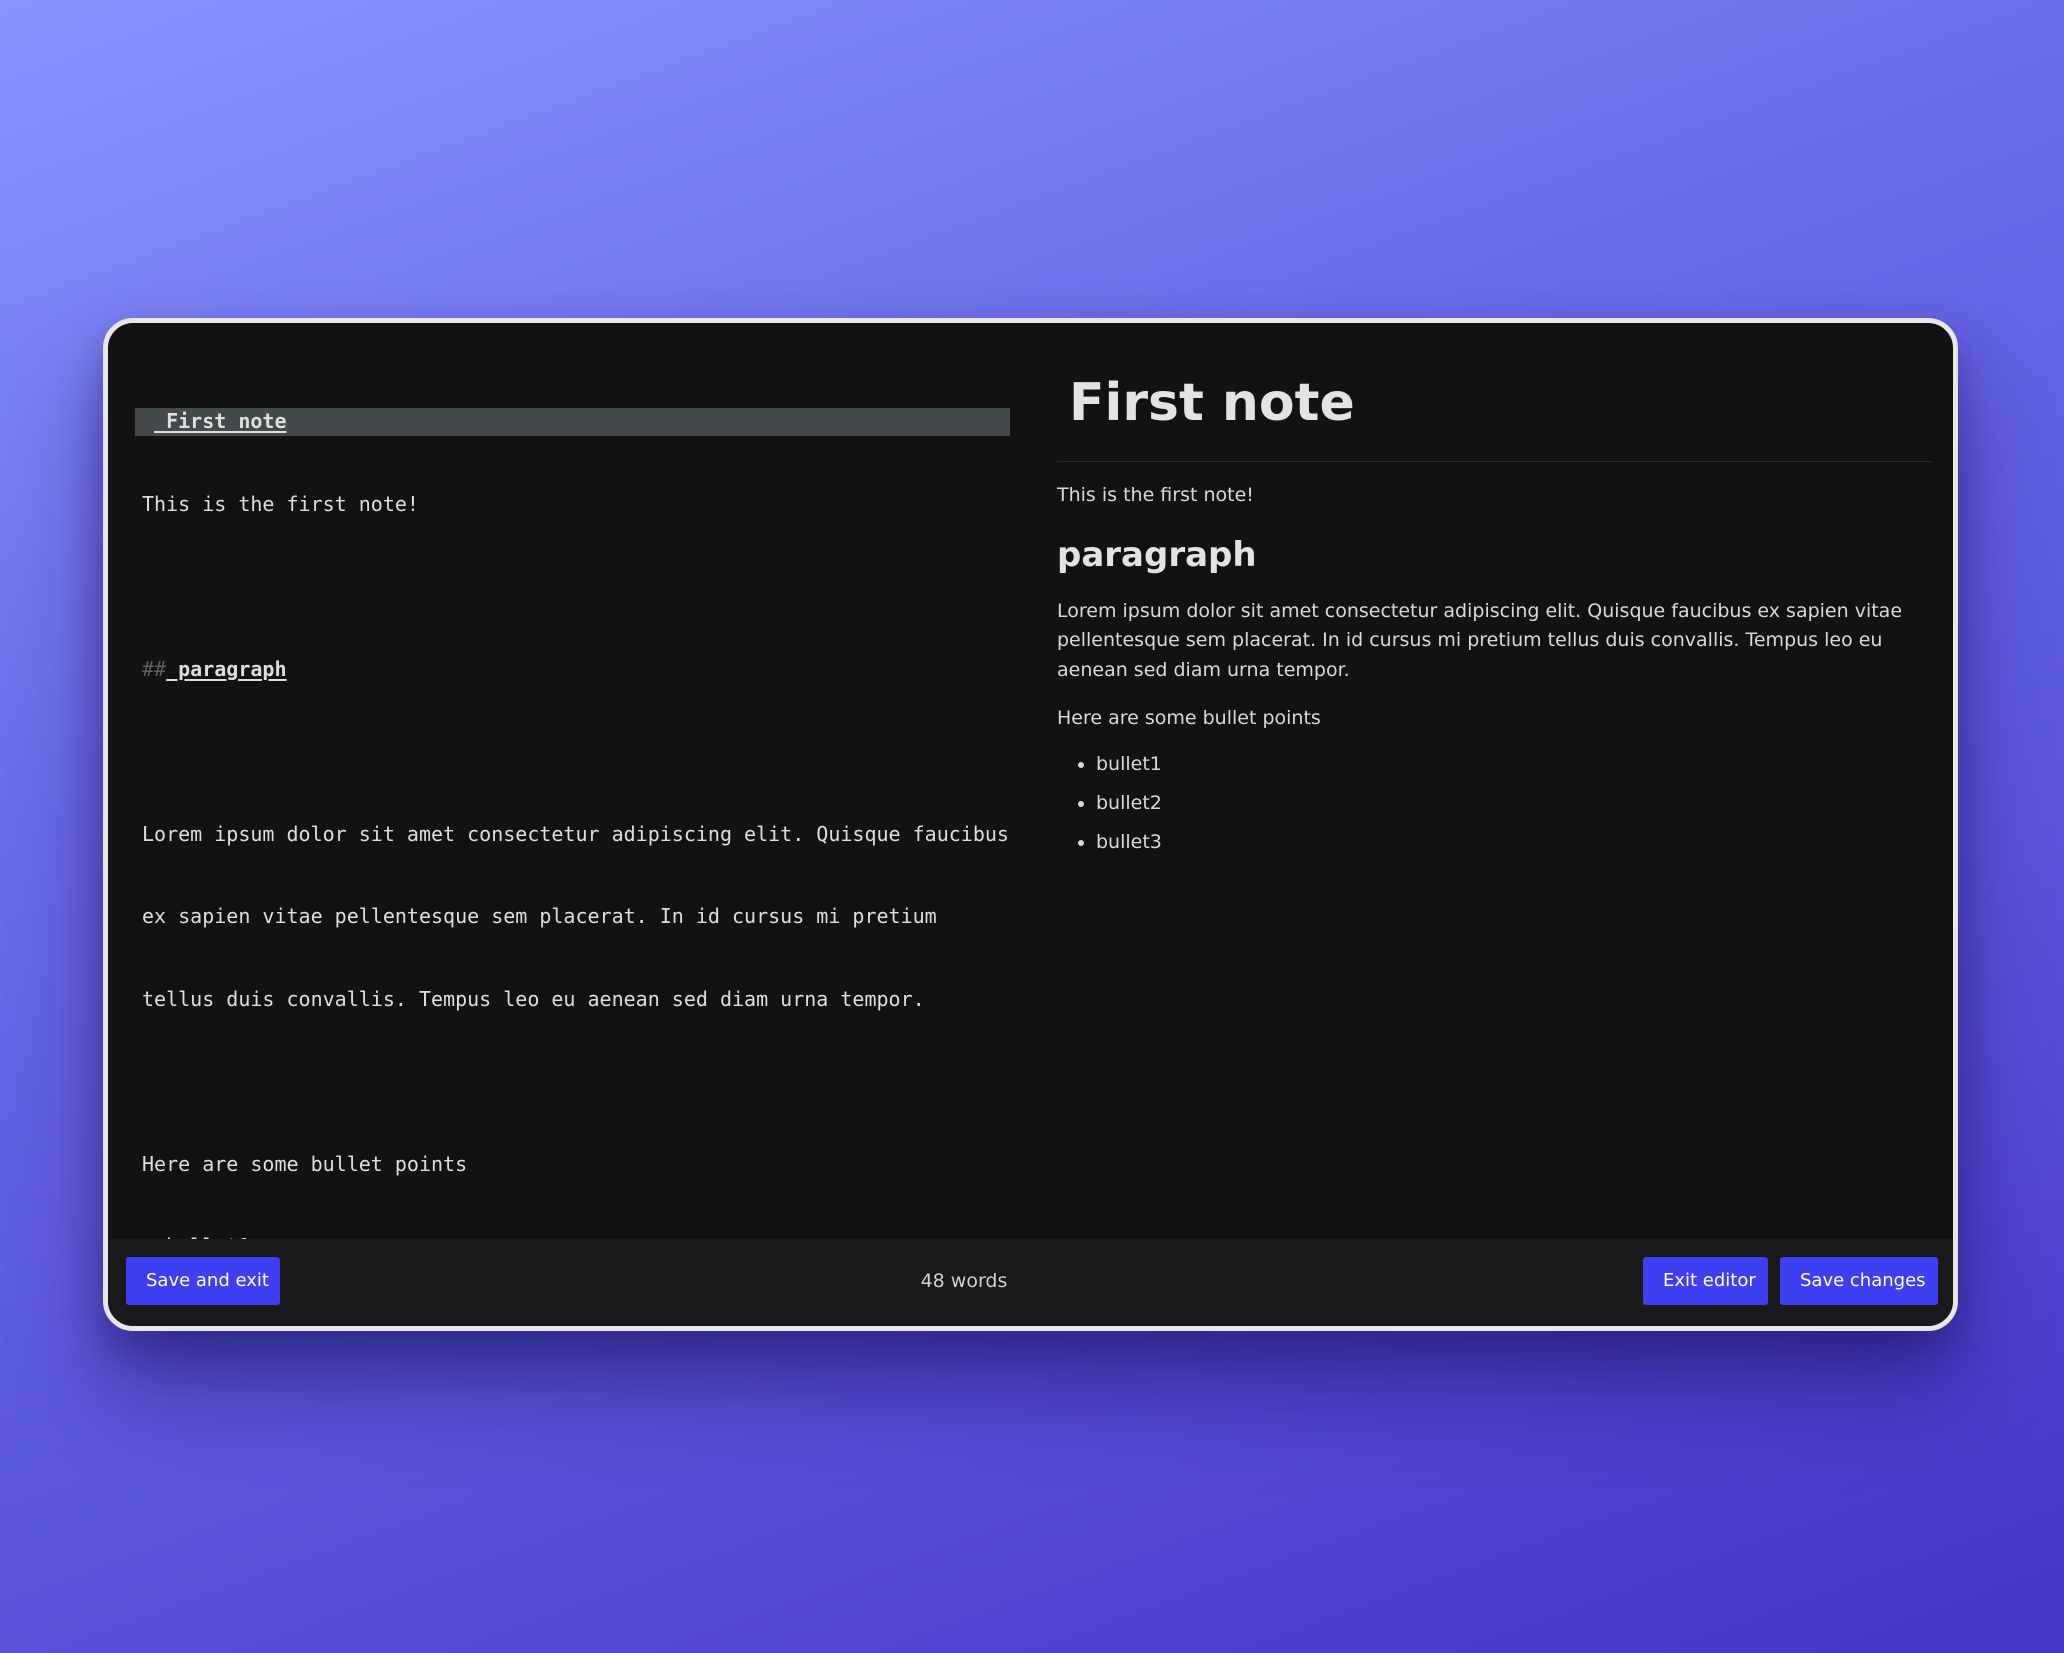 The height and width of the screenshot is (1653, 2064). Describe the element at coordinates (1494, 461) in the screenshot. I see `preview-title-divider` at that location.